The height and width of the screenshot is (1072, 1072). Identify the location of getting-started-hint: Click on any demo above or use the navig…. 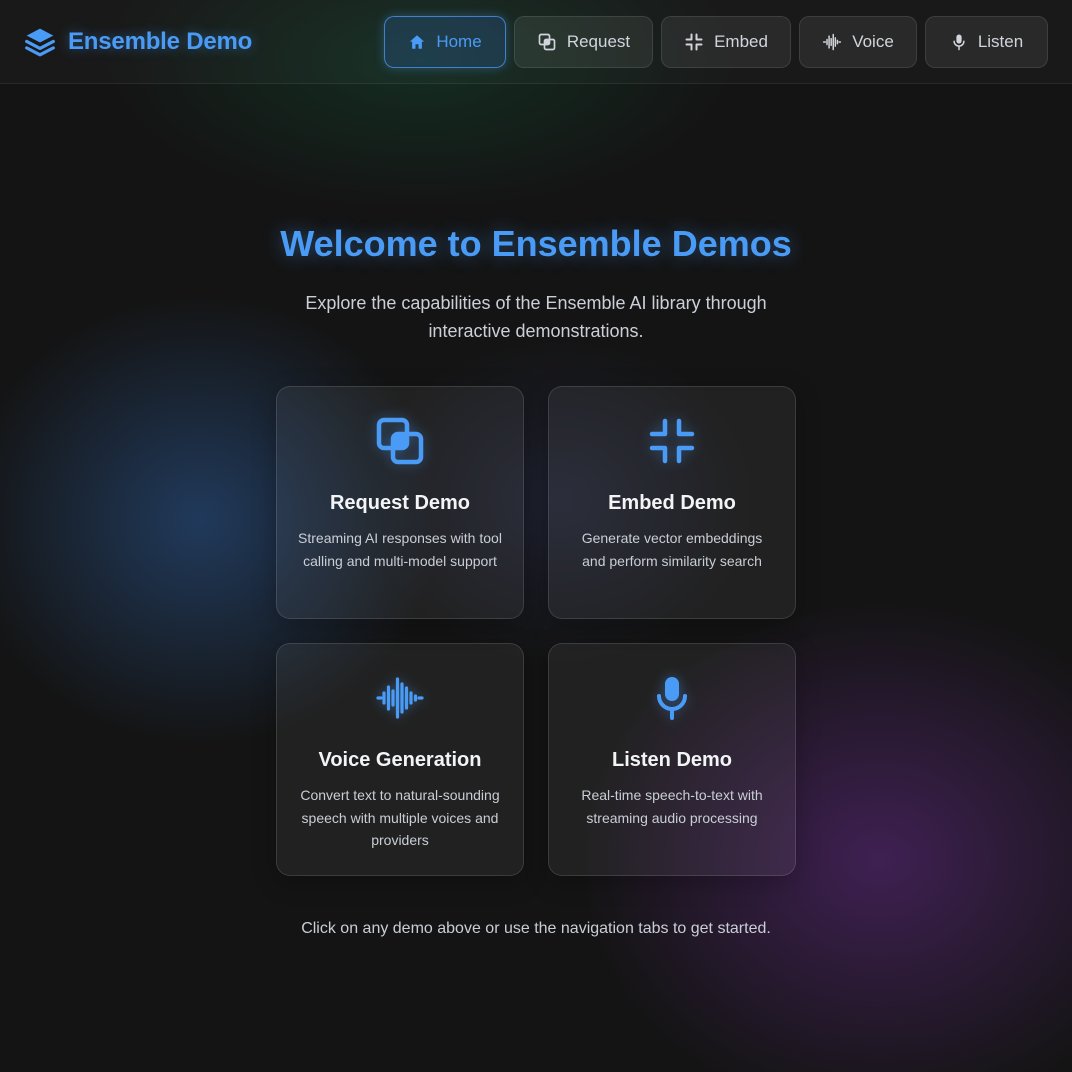
(536, 928).